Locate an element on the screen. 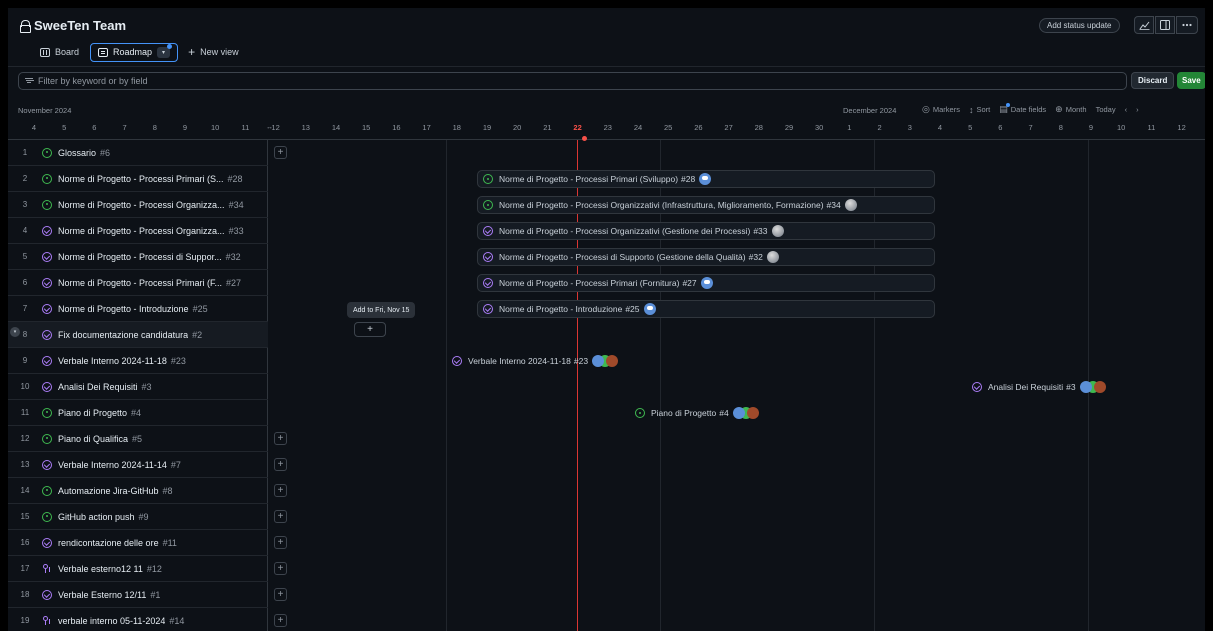 The height and width of the screenshot is (631, 1213). add-status-update-button: Add status update is located at coordinates (1079, 25).